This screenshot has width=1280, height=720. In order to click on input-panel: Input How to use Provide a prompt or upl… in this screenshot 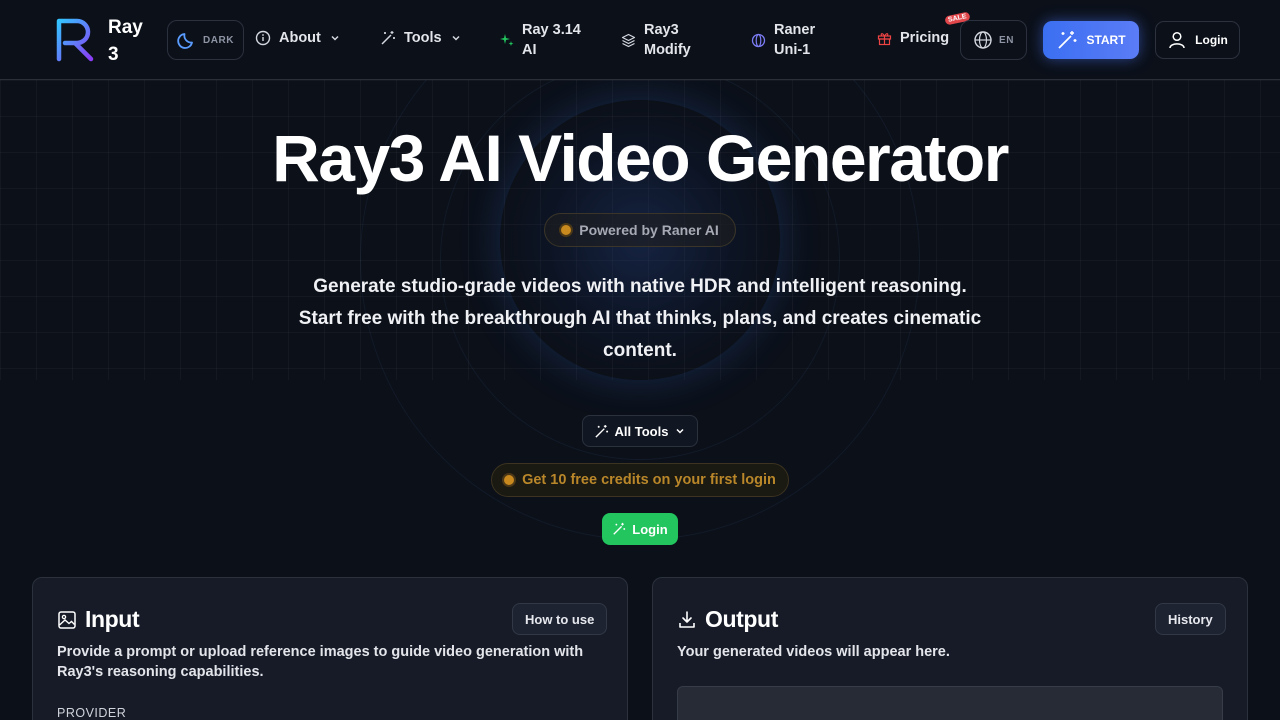, I will do `click(330, 648)`.